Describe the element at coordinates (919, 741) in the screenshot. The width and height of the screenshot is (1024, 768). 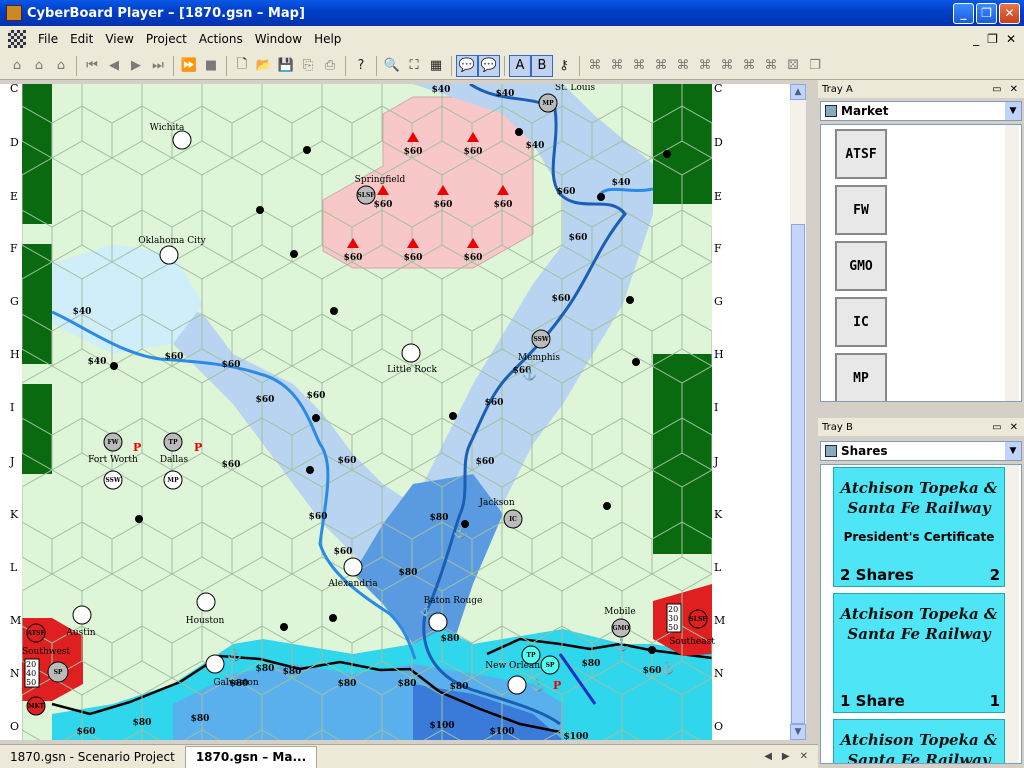
I see `share-certificate: Atchison Topeka & Santa Fe Railway` at that location.